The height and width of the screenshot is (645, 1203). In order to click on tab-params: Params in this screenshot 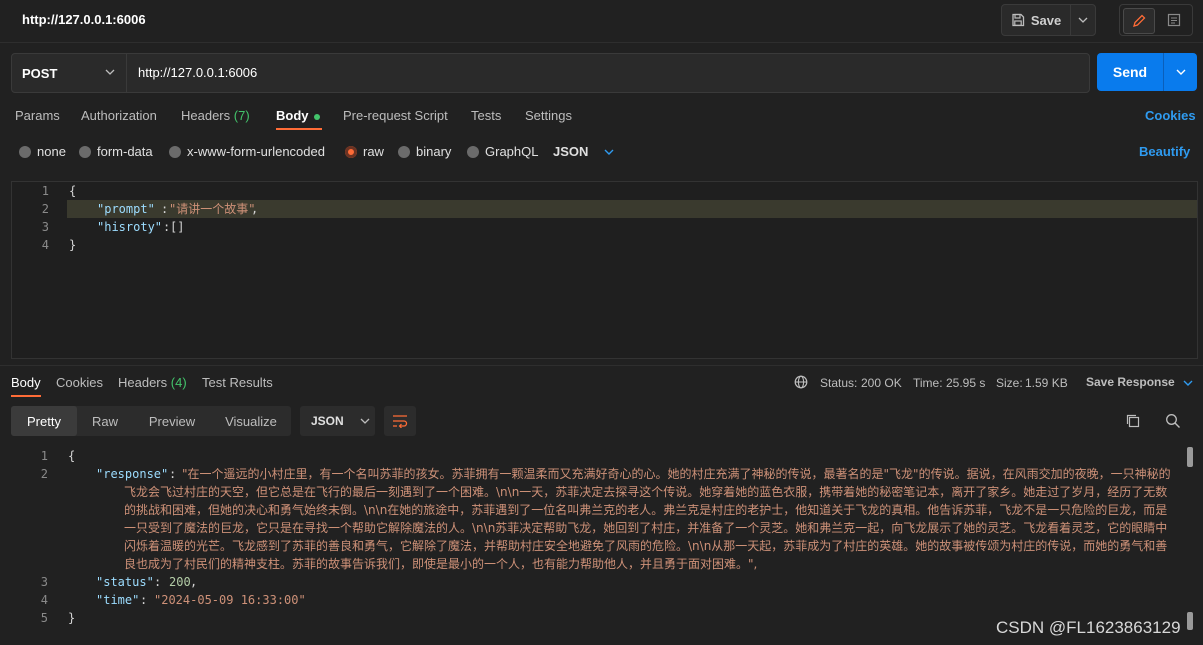, I will do `click(37, 115)`.